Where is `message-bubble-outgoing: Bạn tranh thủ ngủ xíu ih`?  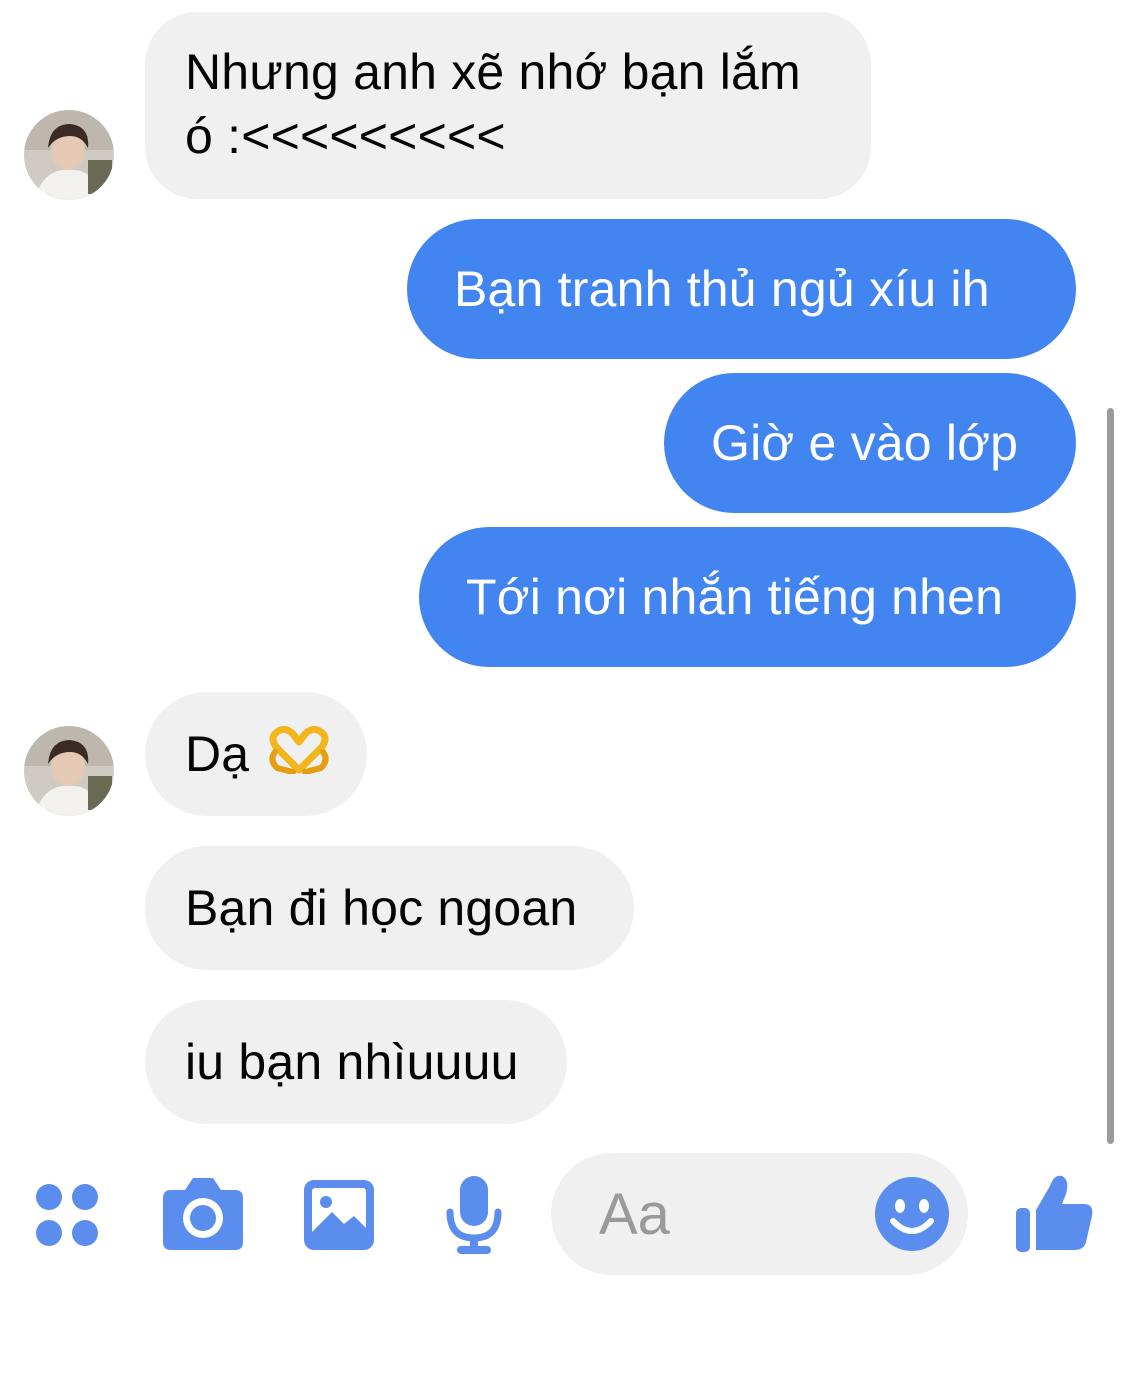 message-bubble-outgoing: Bạn tranh thủ ngủ xíu ih is located at coordinates (741, 289).